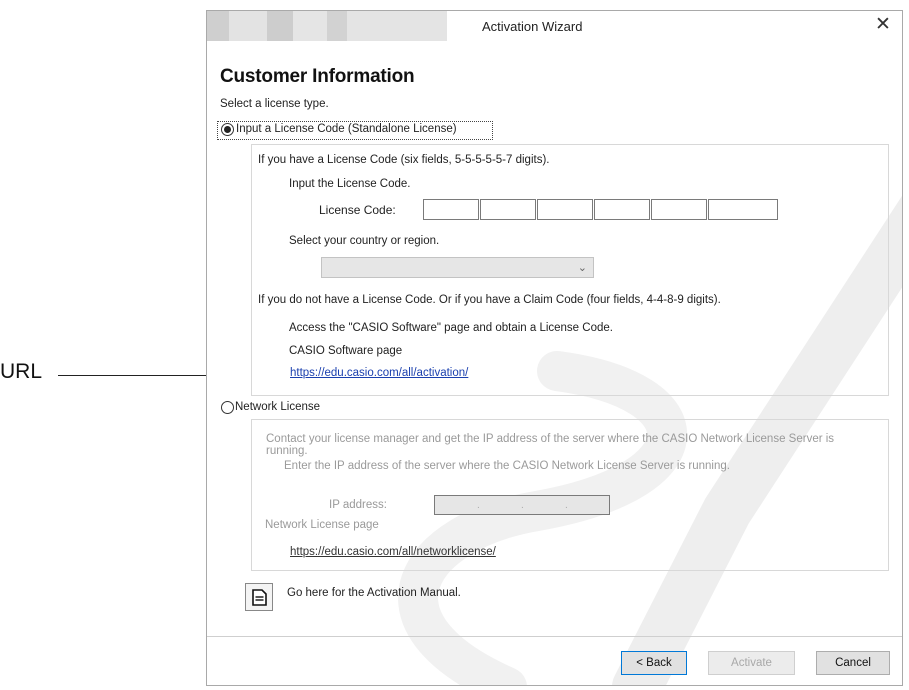 The image size is (909, 690). What do you see at coordinates (374, 593) in the screenshot?
I see `activation-manual-link: Go here for the Activation Manual.` at bounding box center [374, 593].